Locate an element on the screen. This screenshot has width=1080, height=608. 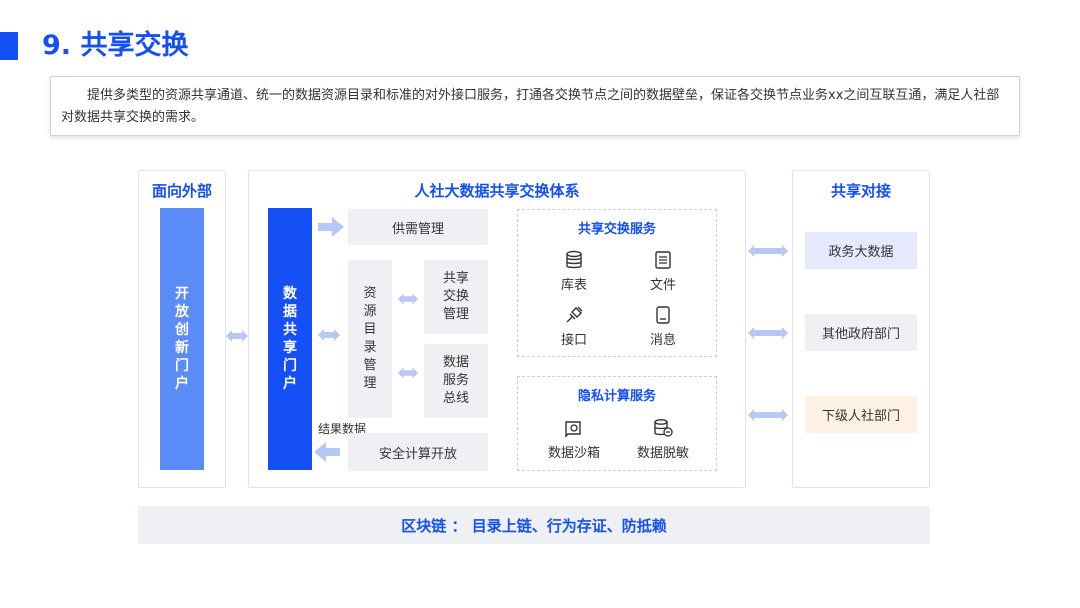
exchange-service-title: 共享交换服务 is located at coordinates (616, 229).